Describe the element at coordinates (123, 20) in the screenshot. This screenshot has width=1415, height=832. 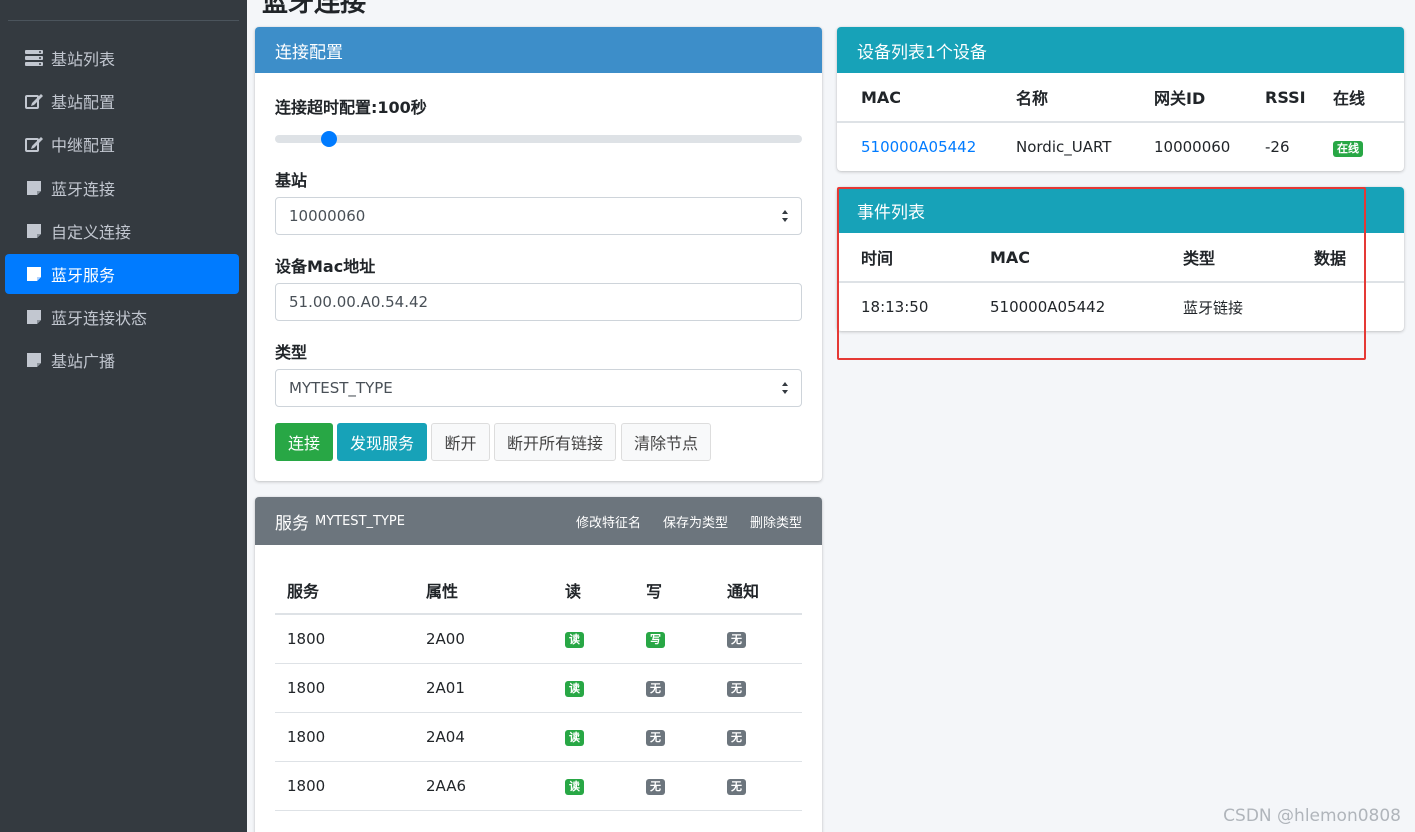
I see `sidebar-divider` at that location.